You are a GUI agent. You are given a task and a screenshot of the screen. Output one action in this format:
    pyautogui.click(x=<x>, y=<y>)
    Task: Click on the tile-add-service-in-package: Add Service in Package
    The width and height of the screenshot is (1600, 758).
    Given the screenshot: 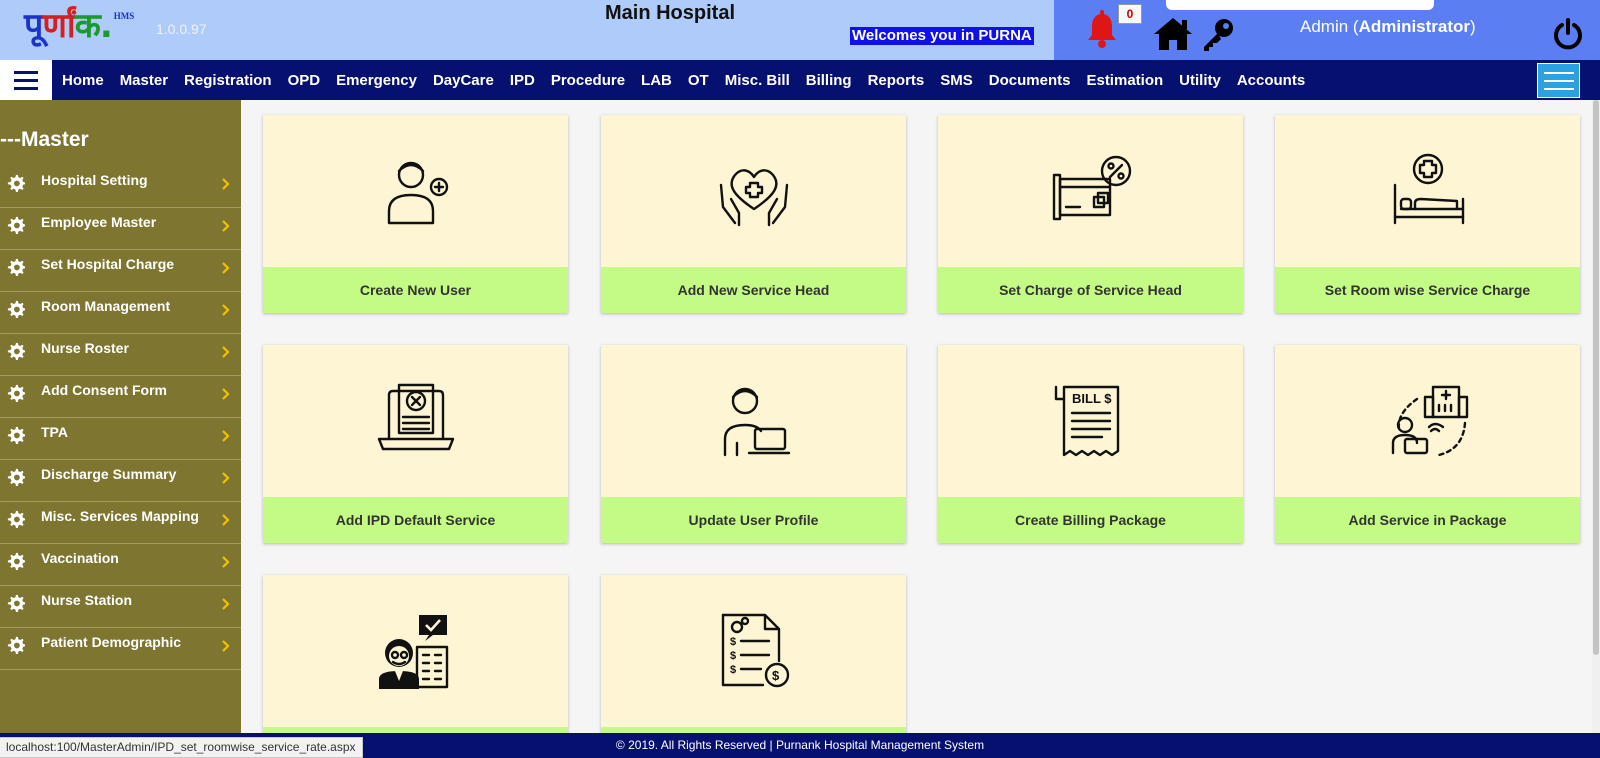 What is the action you would take?
    pyautogui.click(x=1427, y=444)
    